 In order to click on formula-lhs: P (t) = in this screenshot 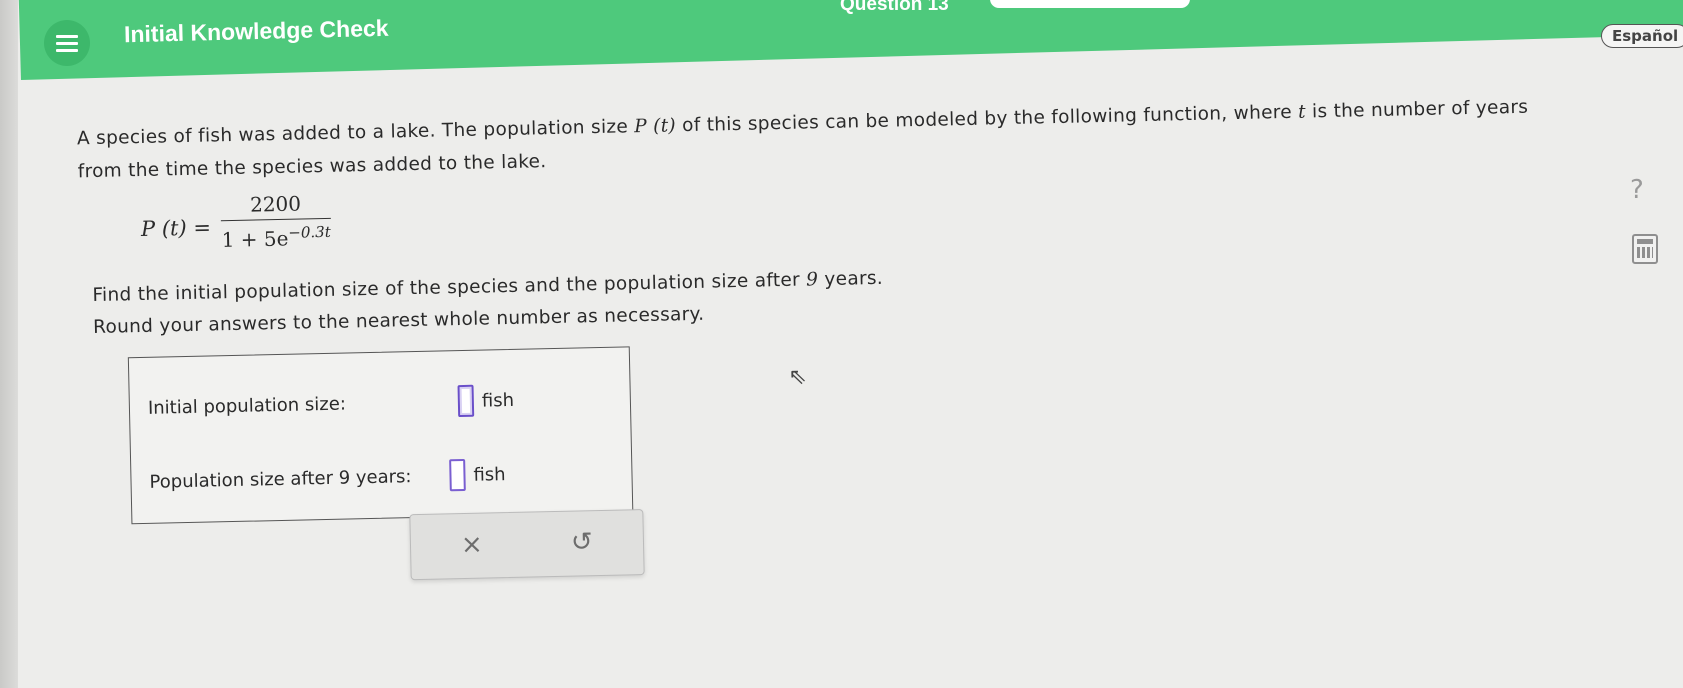, I will do `click(176, 228)`.